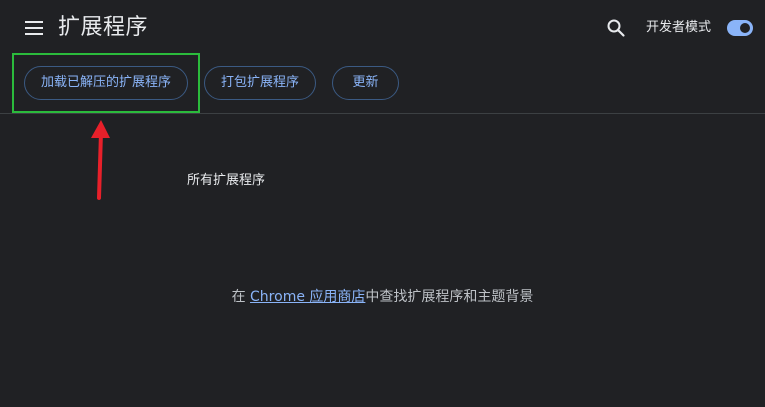 The height and width of the screenshot is (407, 765). What do you see at coordinates (260, 83) in the screenshot?
I see `pack-extension-button: 打包扩展程序` at bounding box center [260, 83].